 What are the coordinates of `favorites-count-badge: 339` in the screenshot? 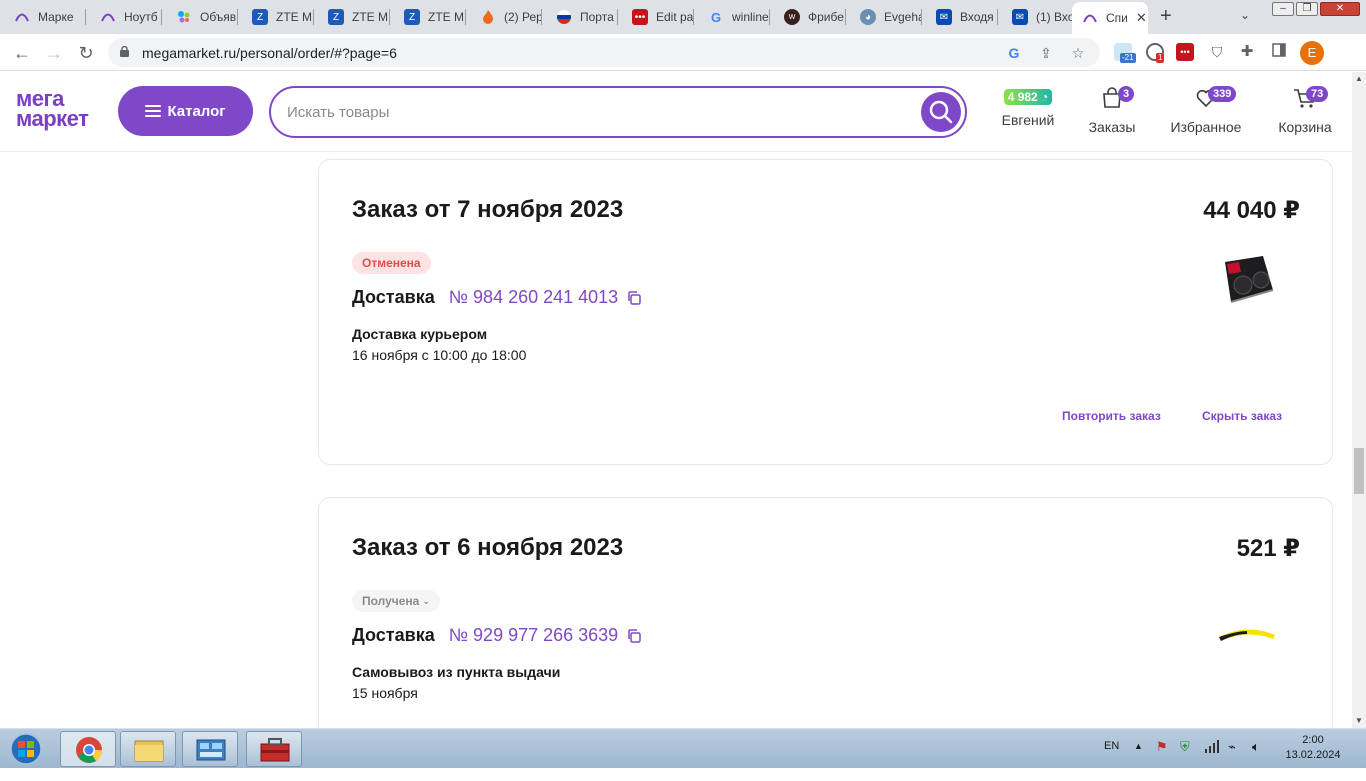 It's located at (1222, 94).